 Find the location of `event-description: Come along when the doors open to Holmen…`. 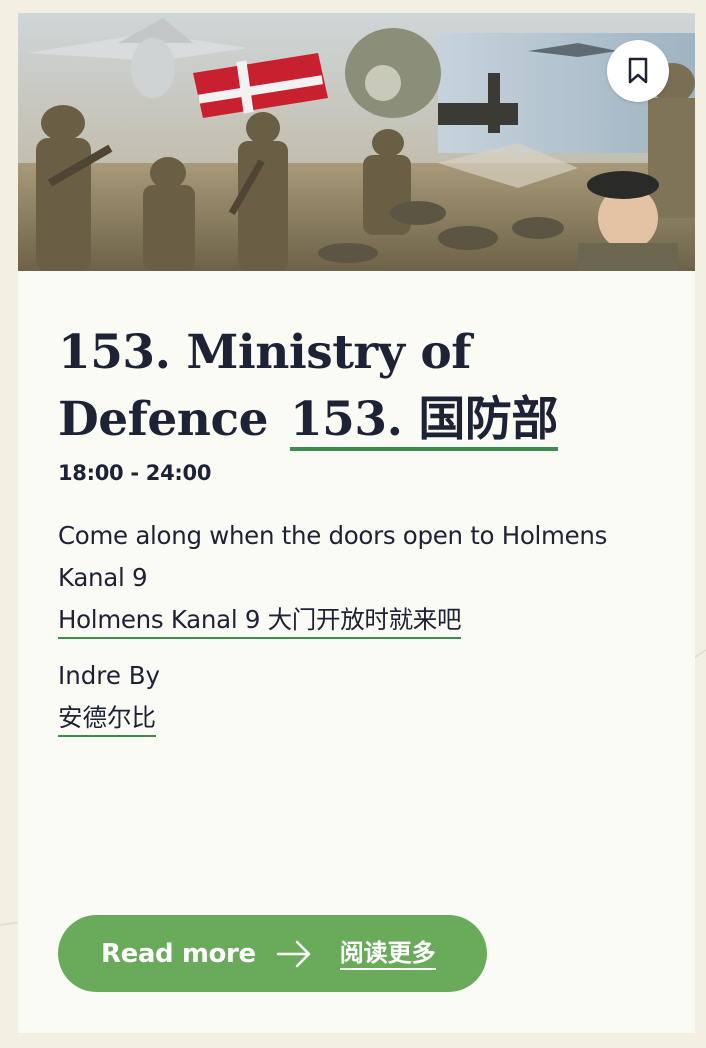

event-description: Come along when the doors open to Holmen… is located at coordinates (356, 578).